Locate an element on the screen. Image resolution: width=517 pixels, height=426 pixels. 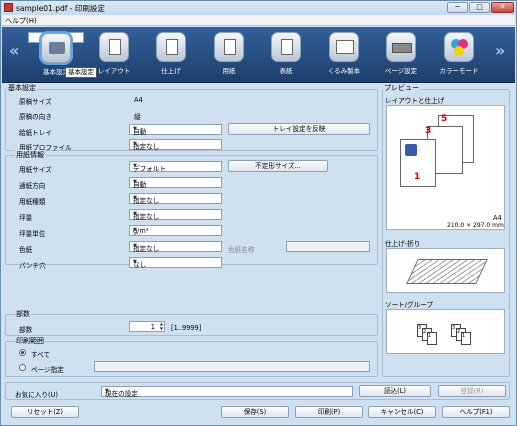
basic-settings-icon is located at coordinates (56, 48).